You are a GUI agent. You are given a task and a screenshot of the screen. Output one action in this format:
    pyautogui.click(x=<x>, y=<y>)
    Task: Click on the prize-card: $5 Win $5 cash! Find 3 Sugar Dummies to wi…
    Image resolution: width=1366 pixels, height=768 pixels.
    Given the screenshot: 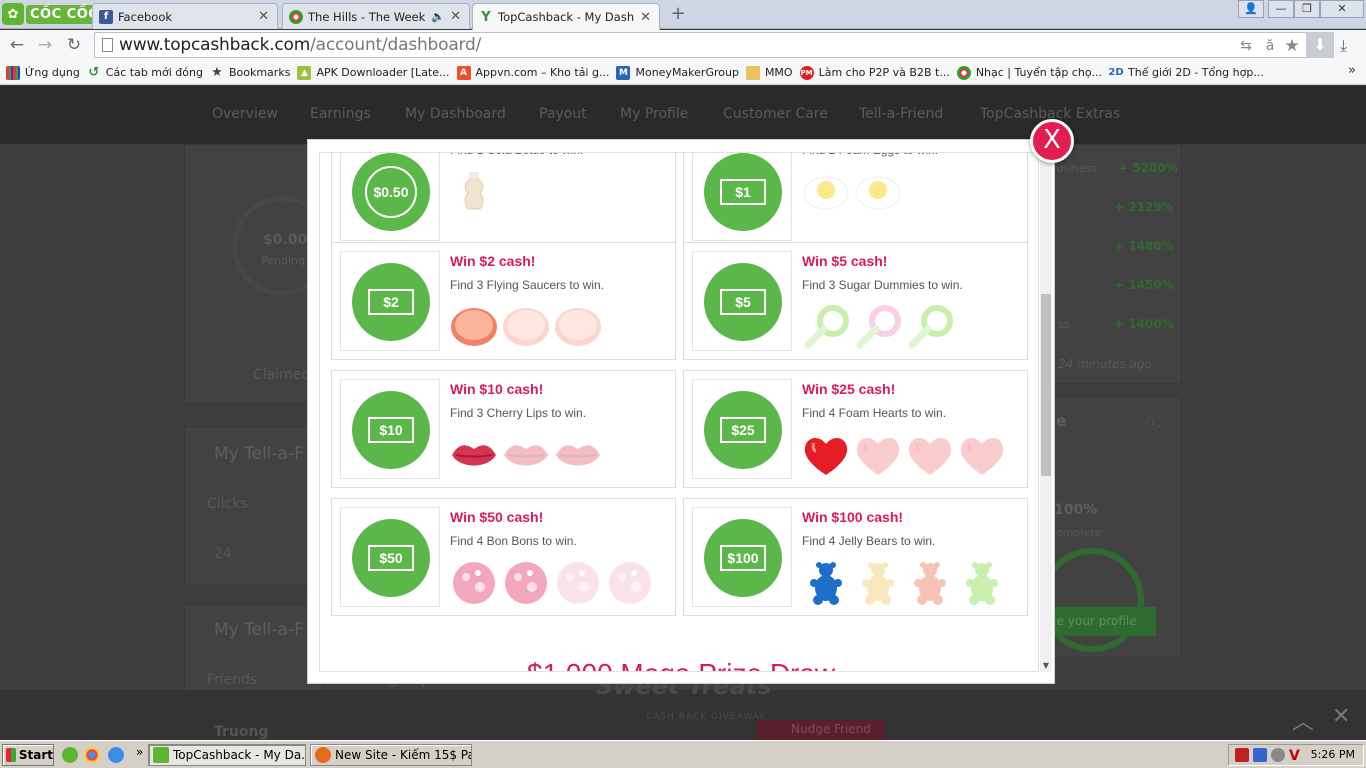 What is the action you would take?
    pyautogui.click(x=855, y=301)
    